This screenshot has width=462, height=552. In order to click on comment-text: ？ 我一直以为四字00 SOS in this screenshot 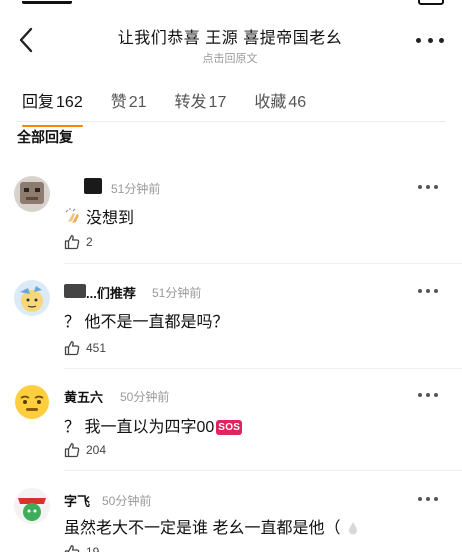, I will do `click(153, 427)`.